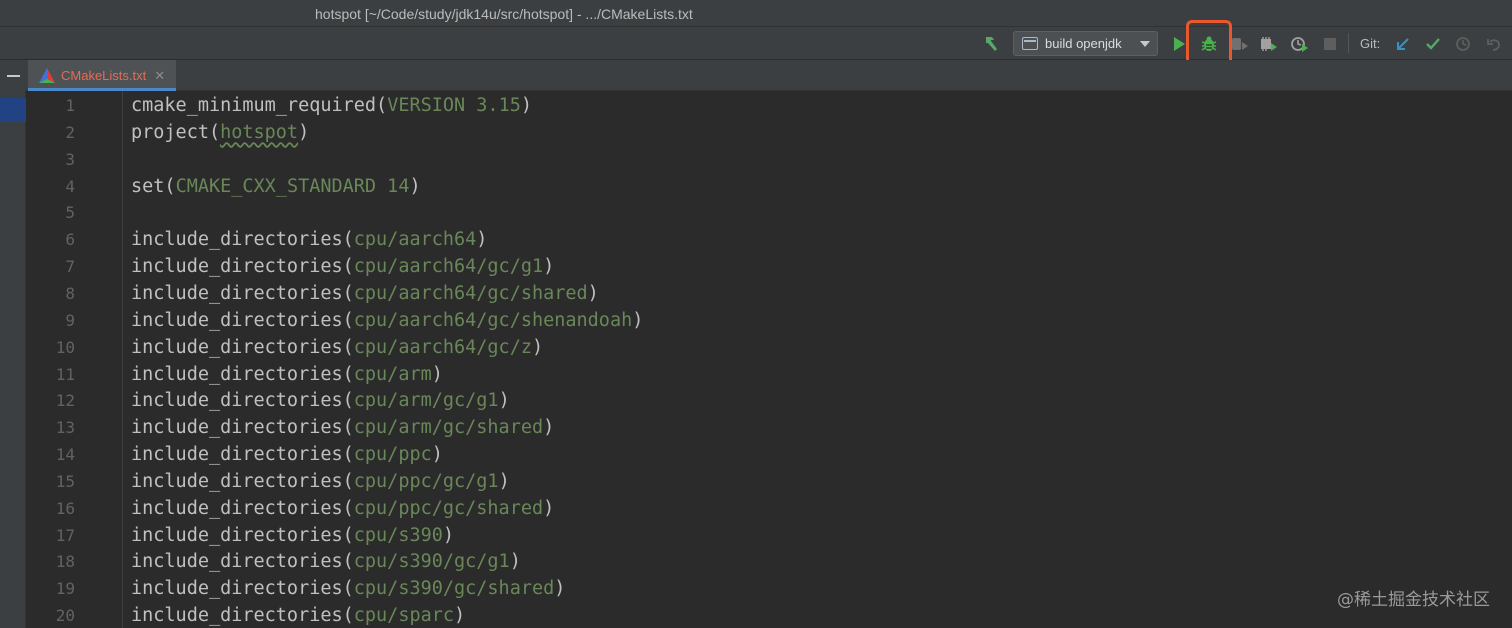  Describe the element at coordinates (769, 427) in the screenshot. I see `code-line: 13 include_directories(cpu/arm/gc/shared)` at that location.